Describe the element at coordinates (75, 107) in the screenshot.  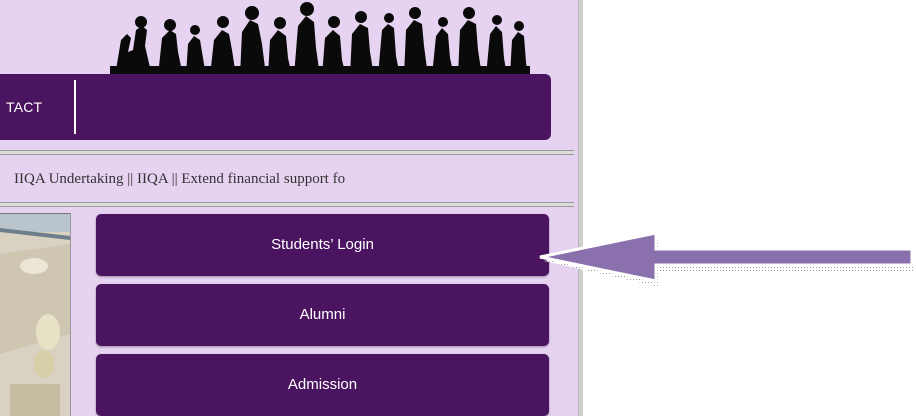
I see `nav-divider` at that location.